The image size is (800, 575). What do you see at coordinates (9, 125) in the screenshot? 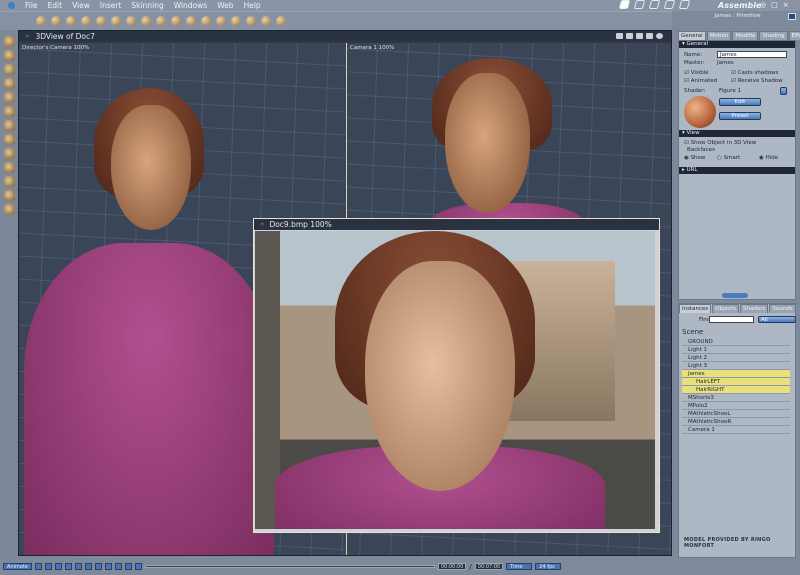
I see `bone-tool-icon` at bounding box center [9, 125].